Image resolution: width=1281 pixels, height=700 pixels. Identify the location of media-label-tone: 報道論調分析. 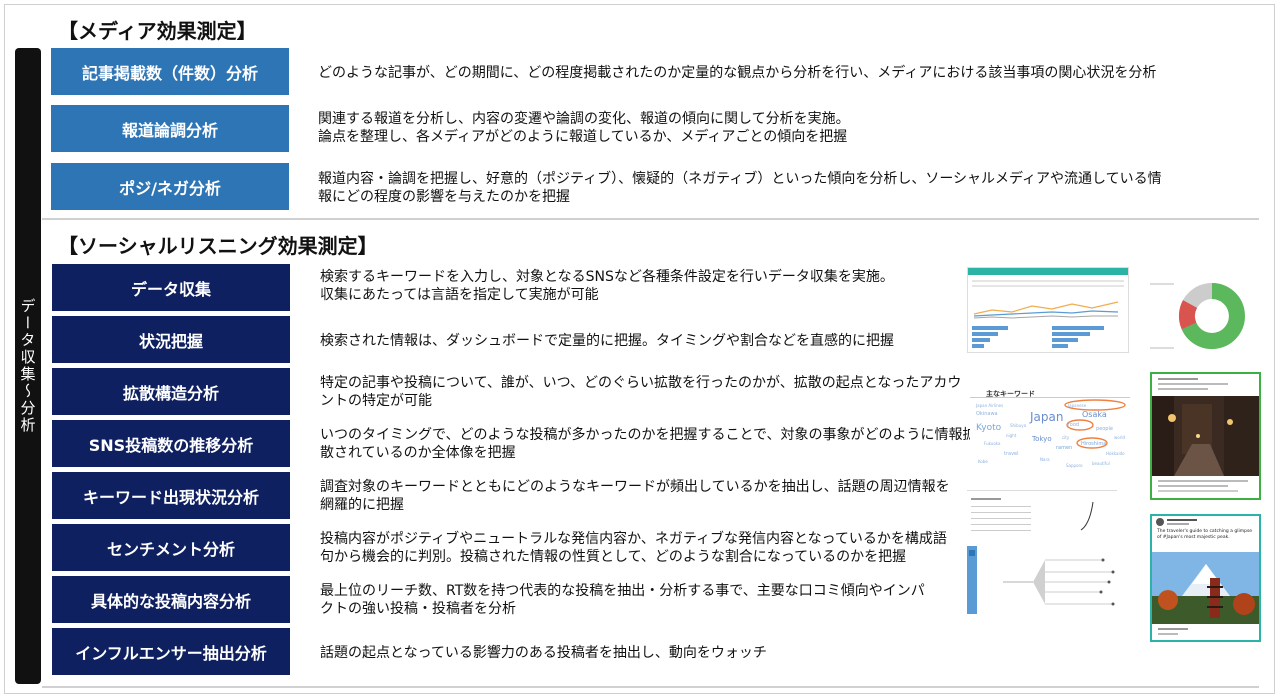
(170, 128).